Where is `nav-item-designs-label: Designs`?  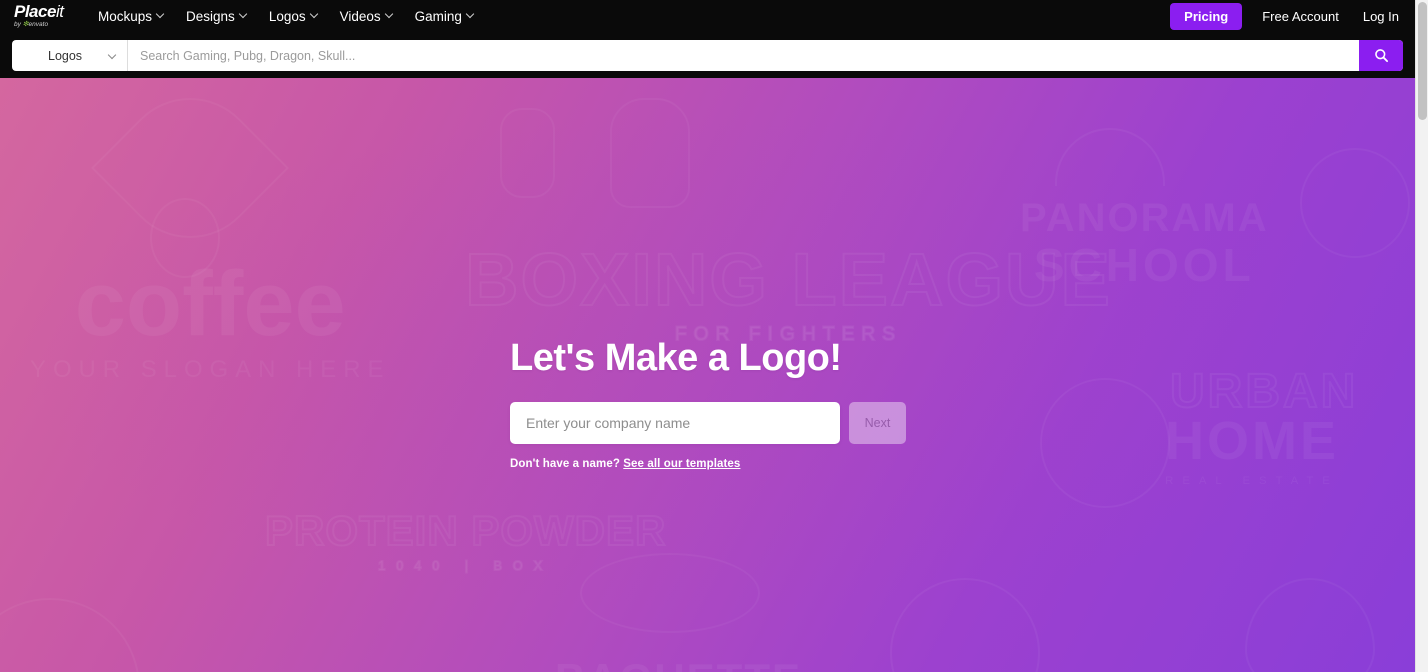
nav-item-designs-label: Designs is located at coordinates (210, 16).